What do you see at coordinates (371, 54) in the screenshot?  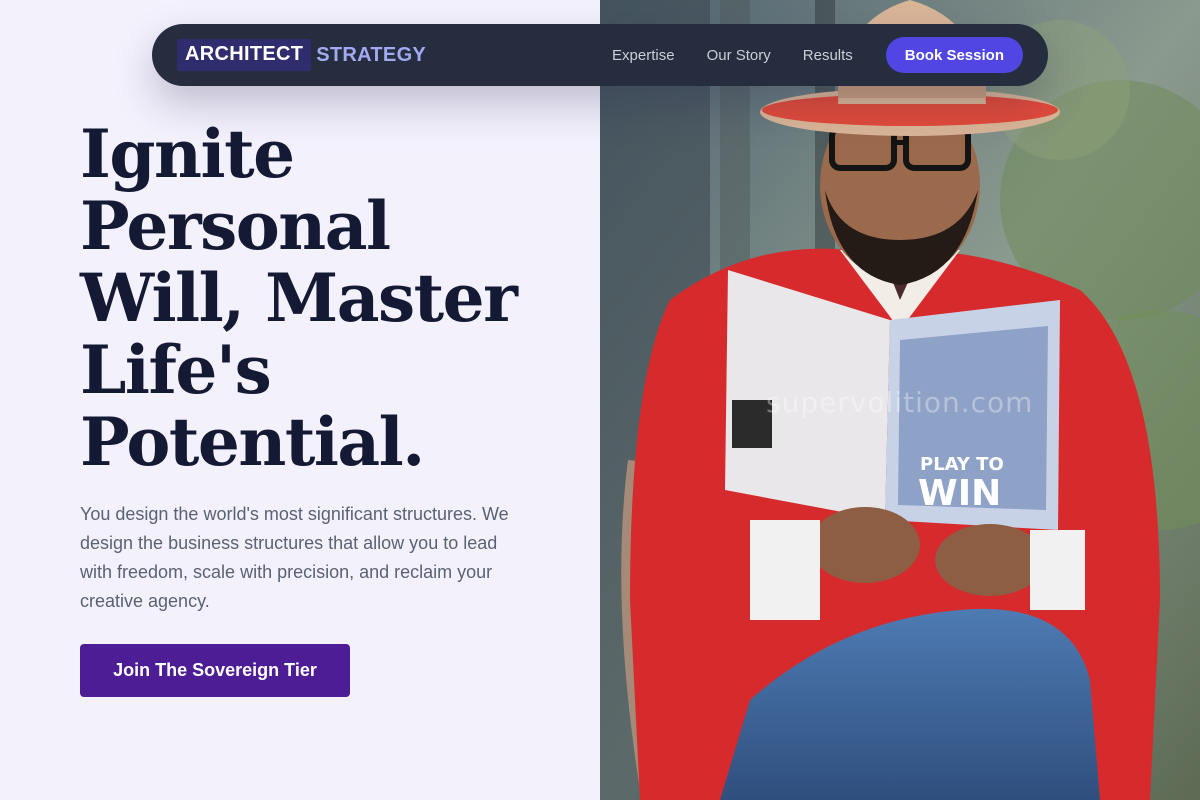 I see `logo-accent-text: STRATEGY` at bounding box center [371, 54].